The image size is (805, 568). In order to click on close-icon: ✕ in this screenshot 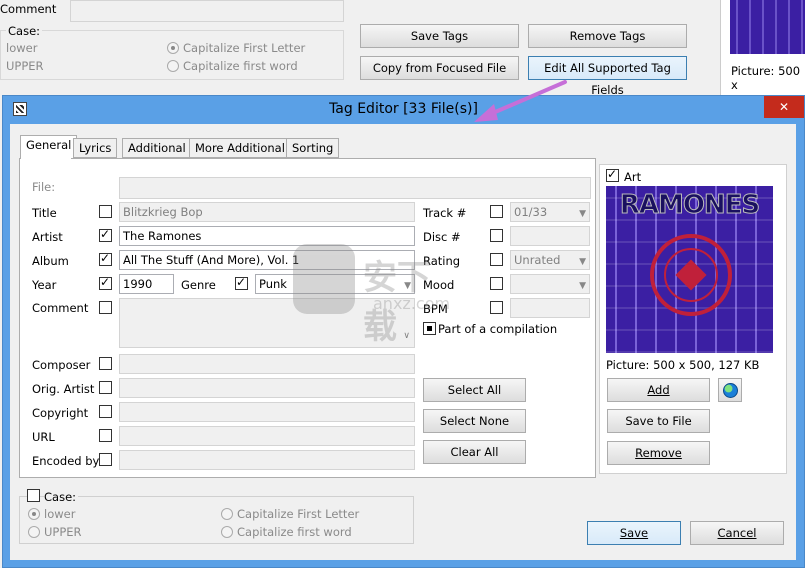, I will do `click(784, 107)`.